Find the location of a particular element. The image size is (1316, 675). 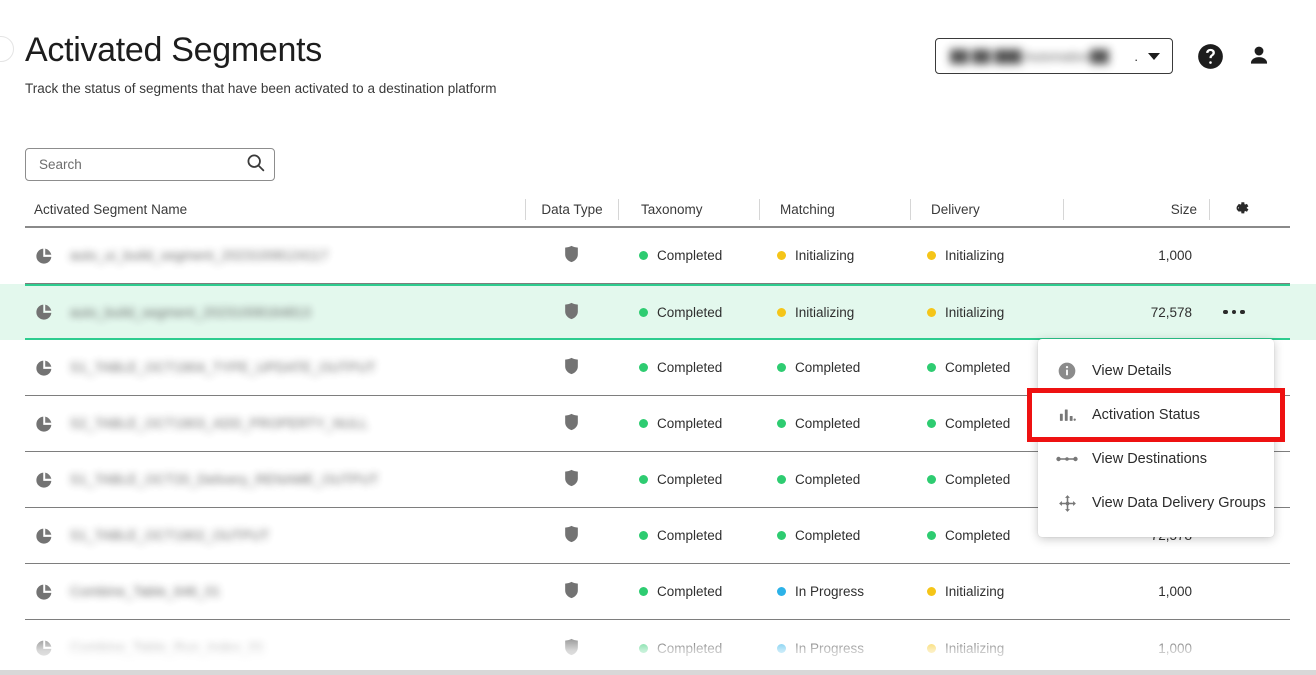

segment-name-text: S1_TABLE_OCT1902_OUTPUT is located at coordinates (170, 535).